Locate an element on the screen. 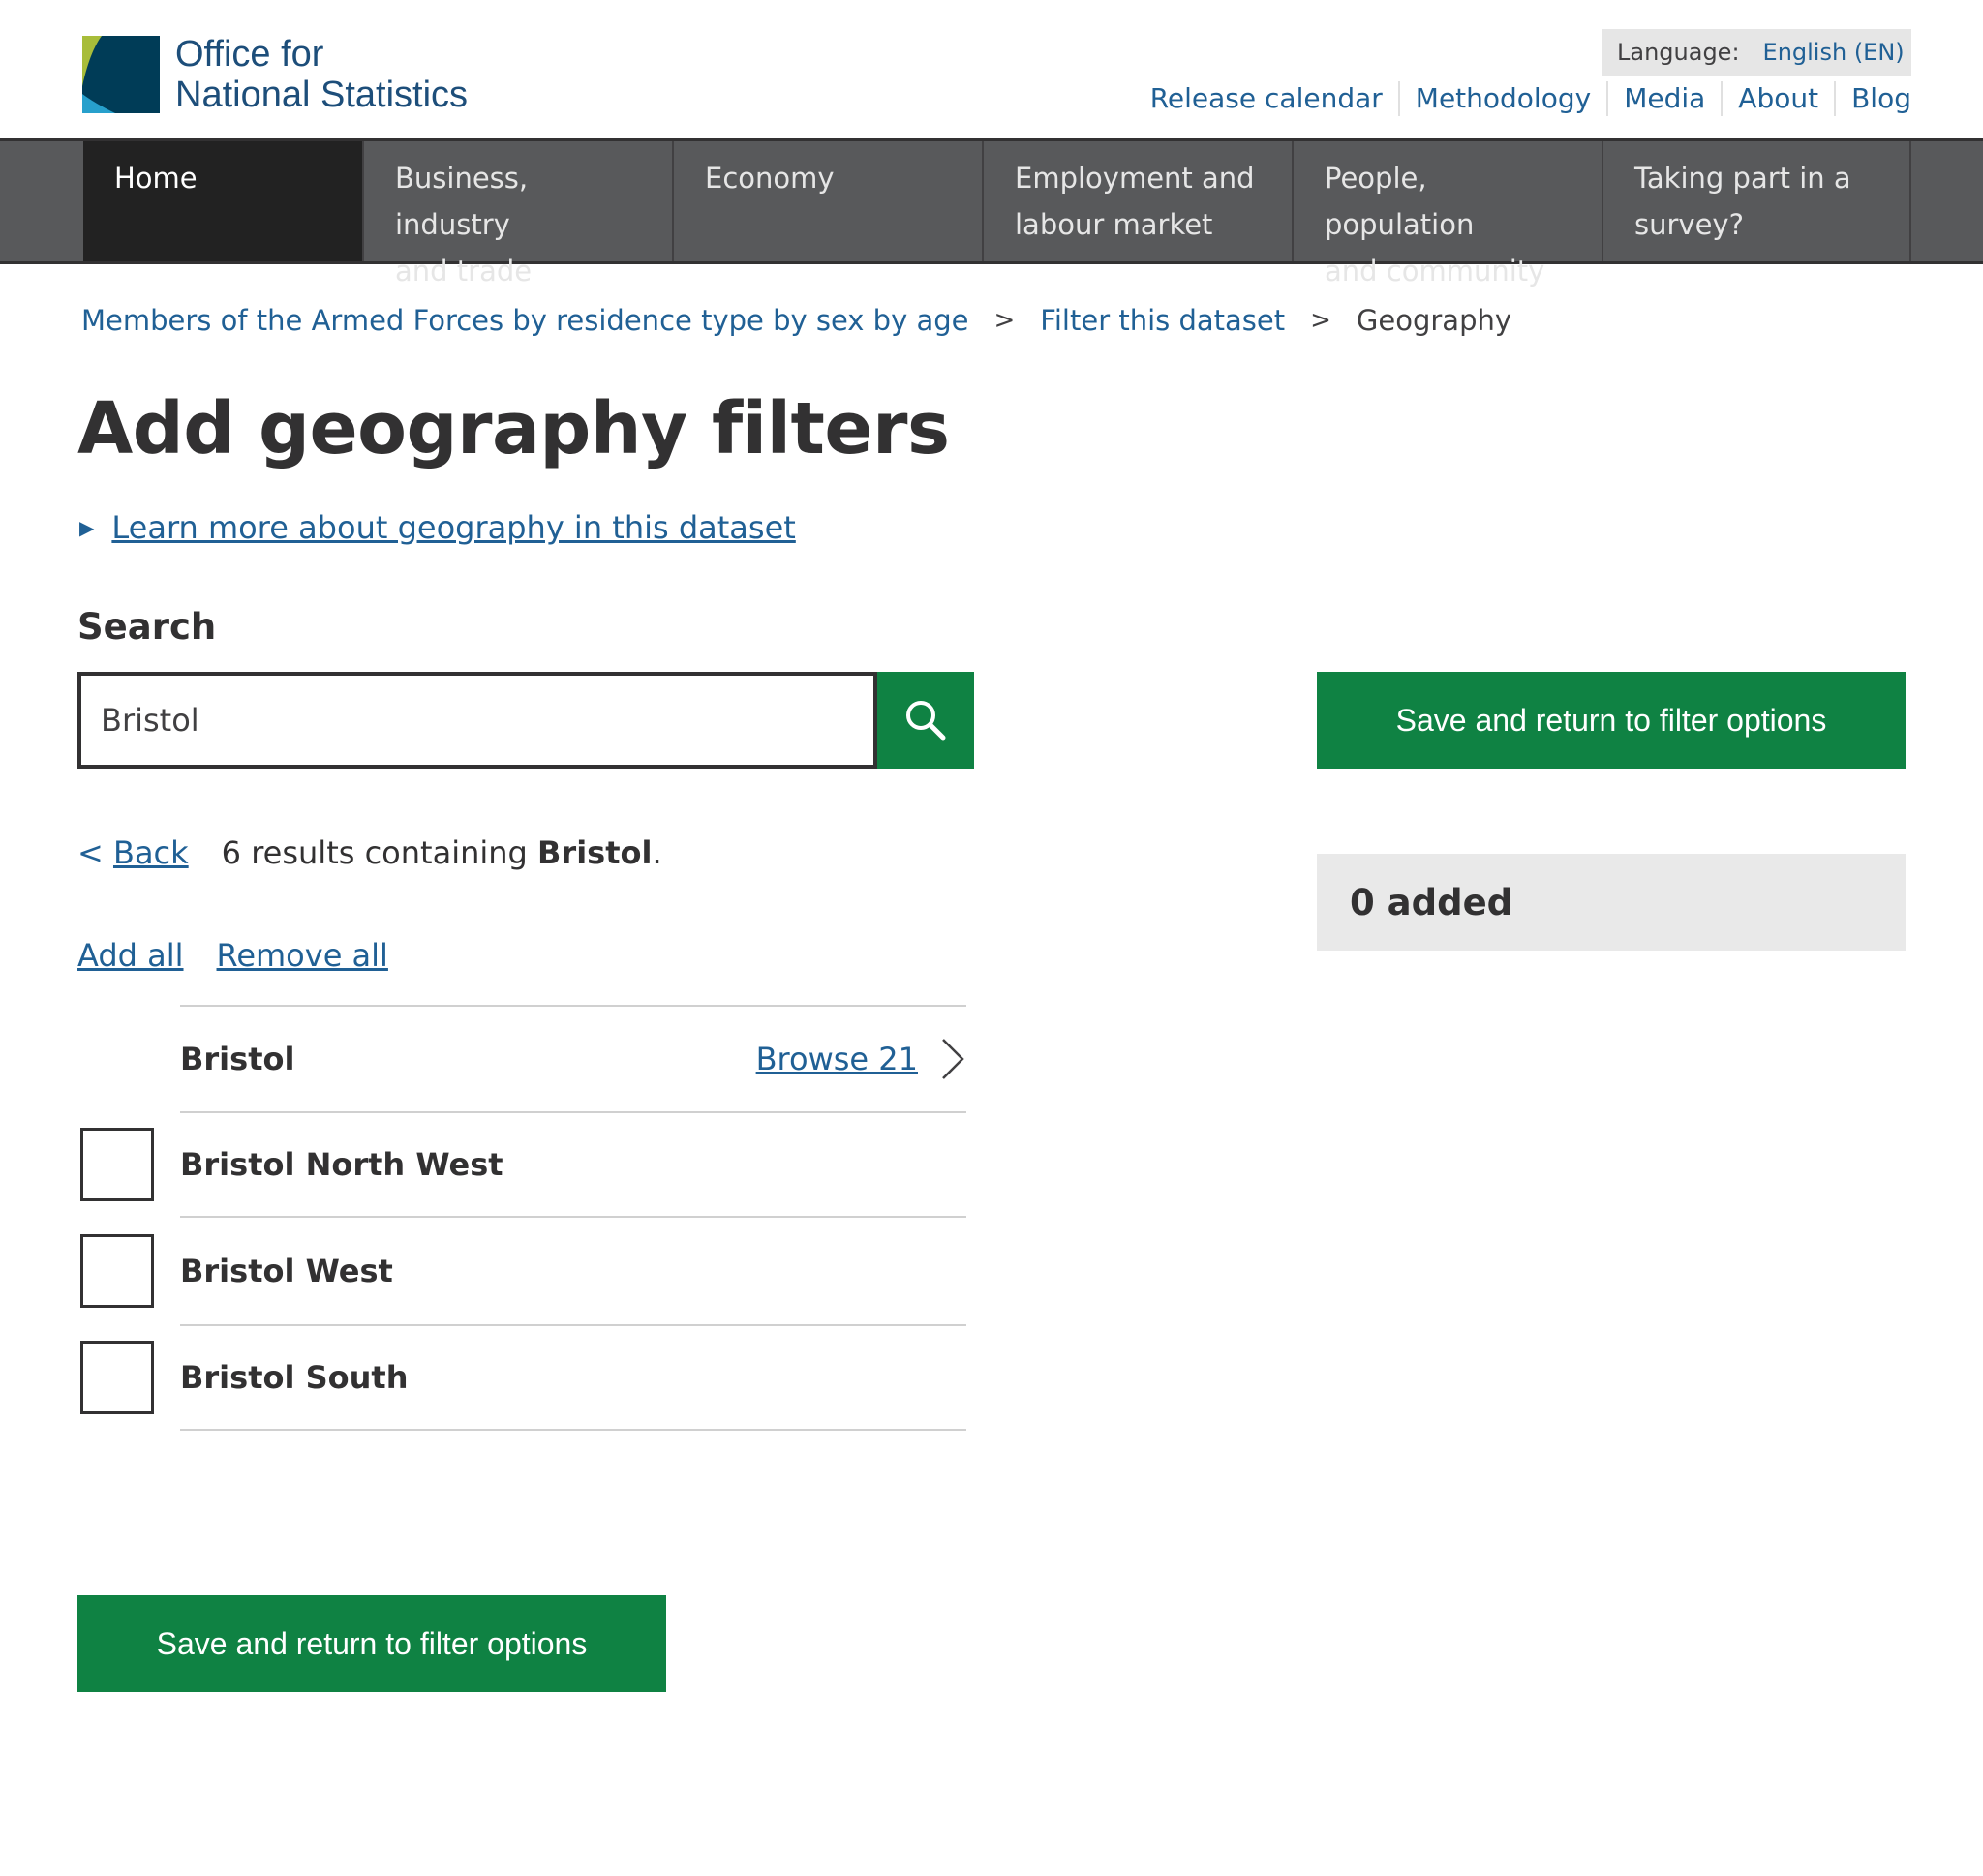 This screenshot has width=1983, height=1876. nav-item-business: Business, industry and trade is located at coordinates (519, 214).